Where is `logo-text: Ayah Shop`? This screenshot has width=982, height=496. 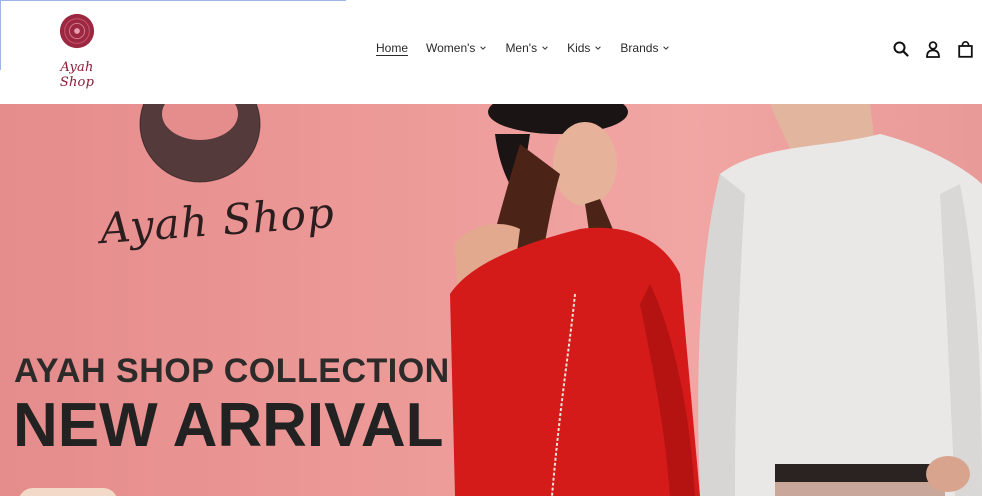 logo-text: Ayah Shop is located at coordinates (77, 75).